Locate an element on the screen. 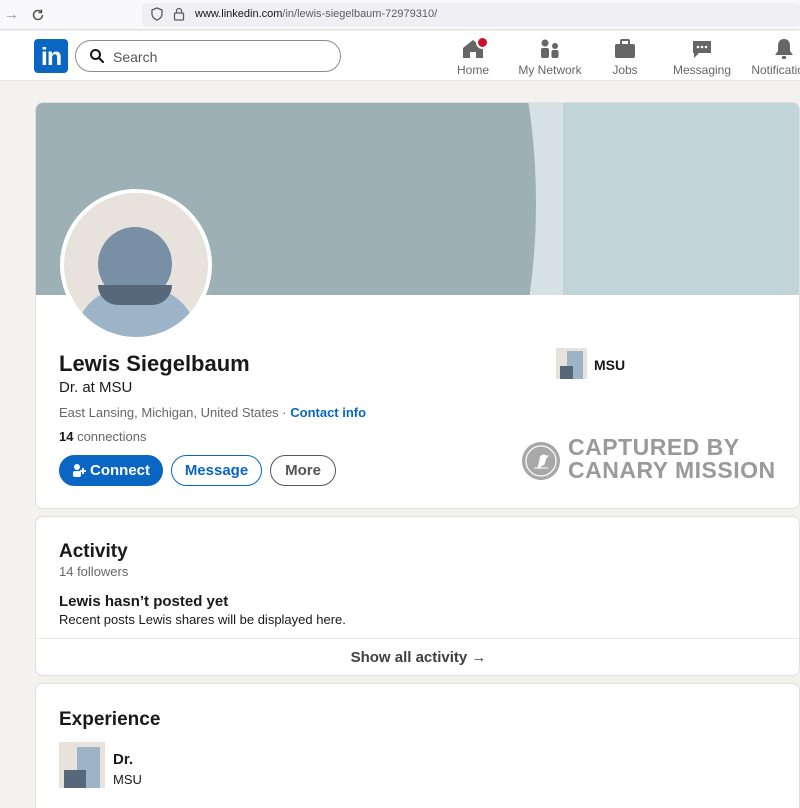  lock-icon is located at coordinates (179, 14).